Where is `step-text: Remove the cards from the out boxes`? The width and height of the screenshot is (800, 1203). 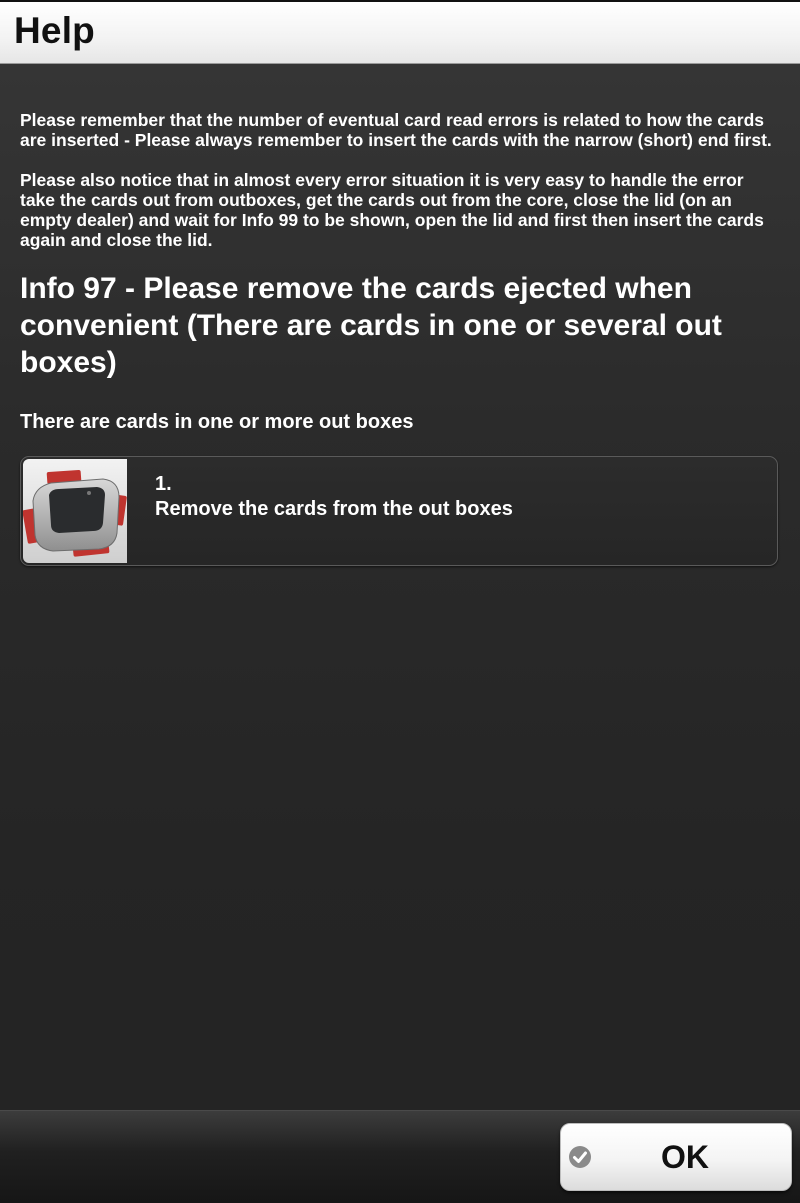 step-text: Remove the cards from the out boxes is located at coordinates (334, 509).